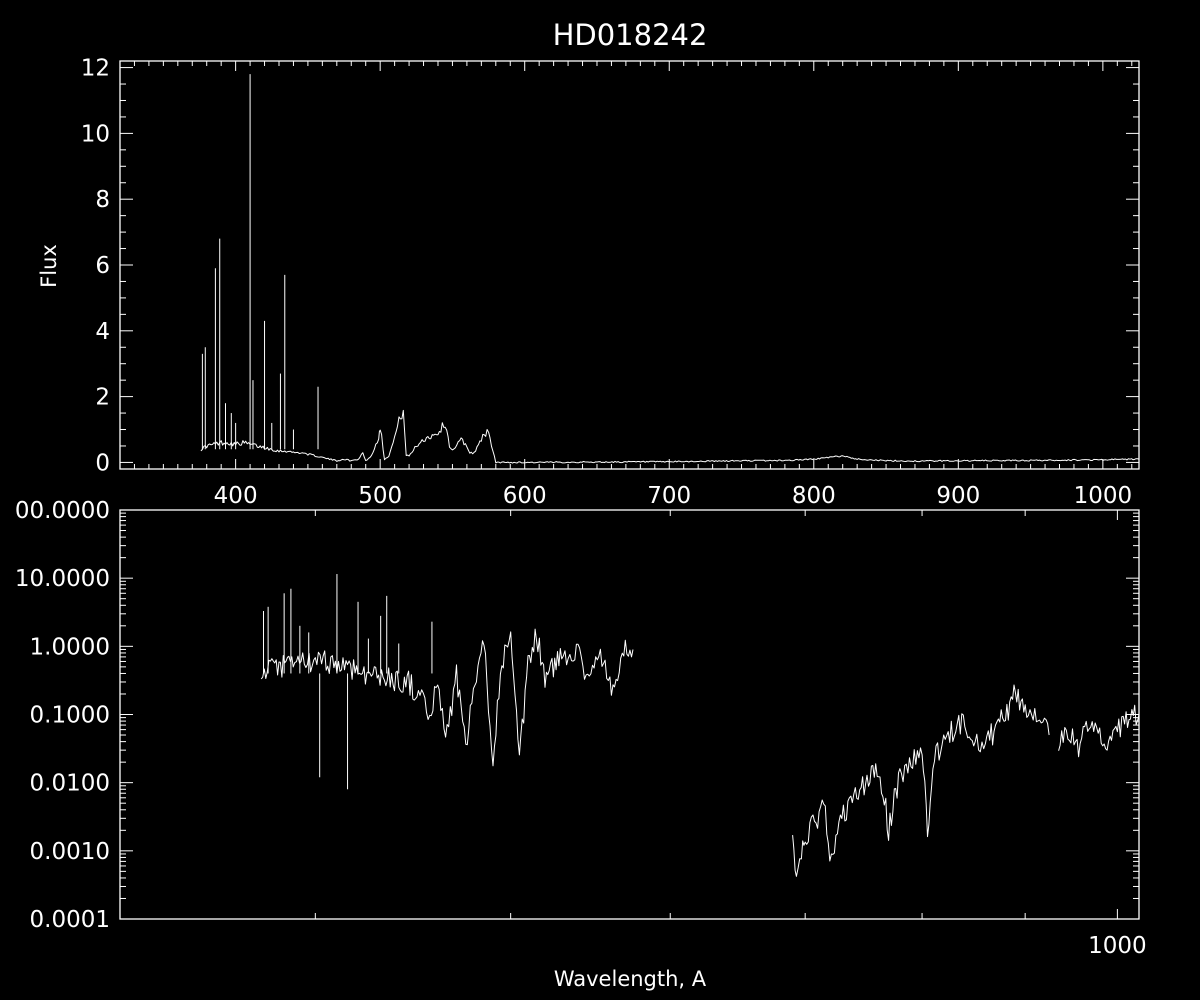 The width and height of the screenshot is (1200, 1000). I want to click on y-tick-label: 1.0000, so click(70, 647).